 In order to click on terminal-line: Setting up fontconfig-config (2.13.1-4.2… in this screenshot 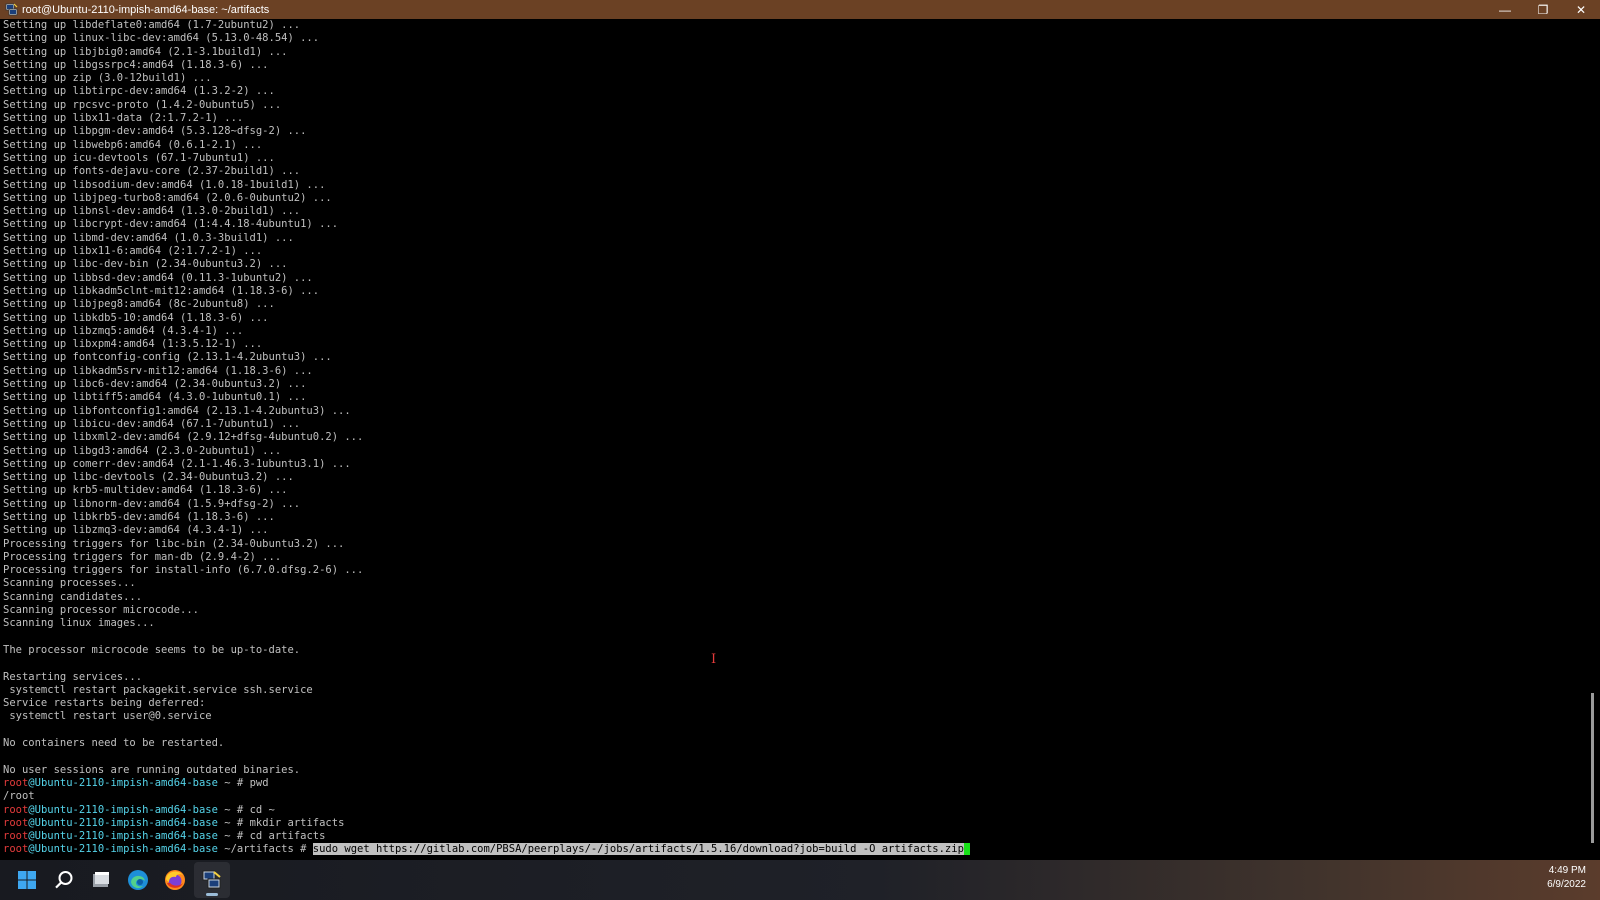, I will do `click(167, 357)`.